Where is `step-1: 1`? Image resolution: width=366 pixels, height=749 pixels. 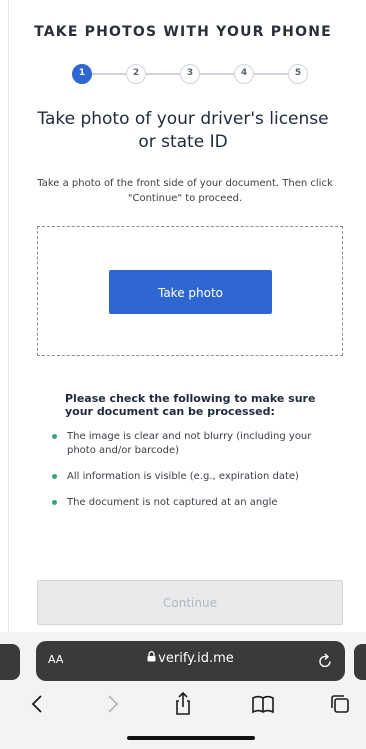
step-1: 1 is located at coordinates (82, 74).